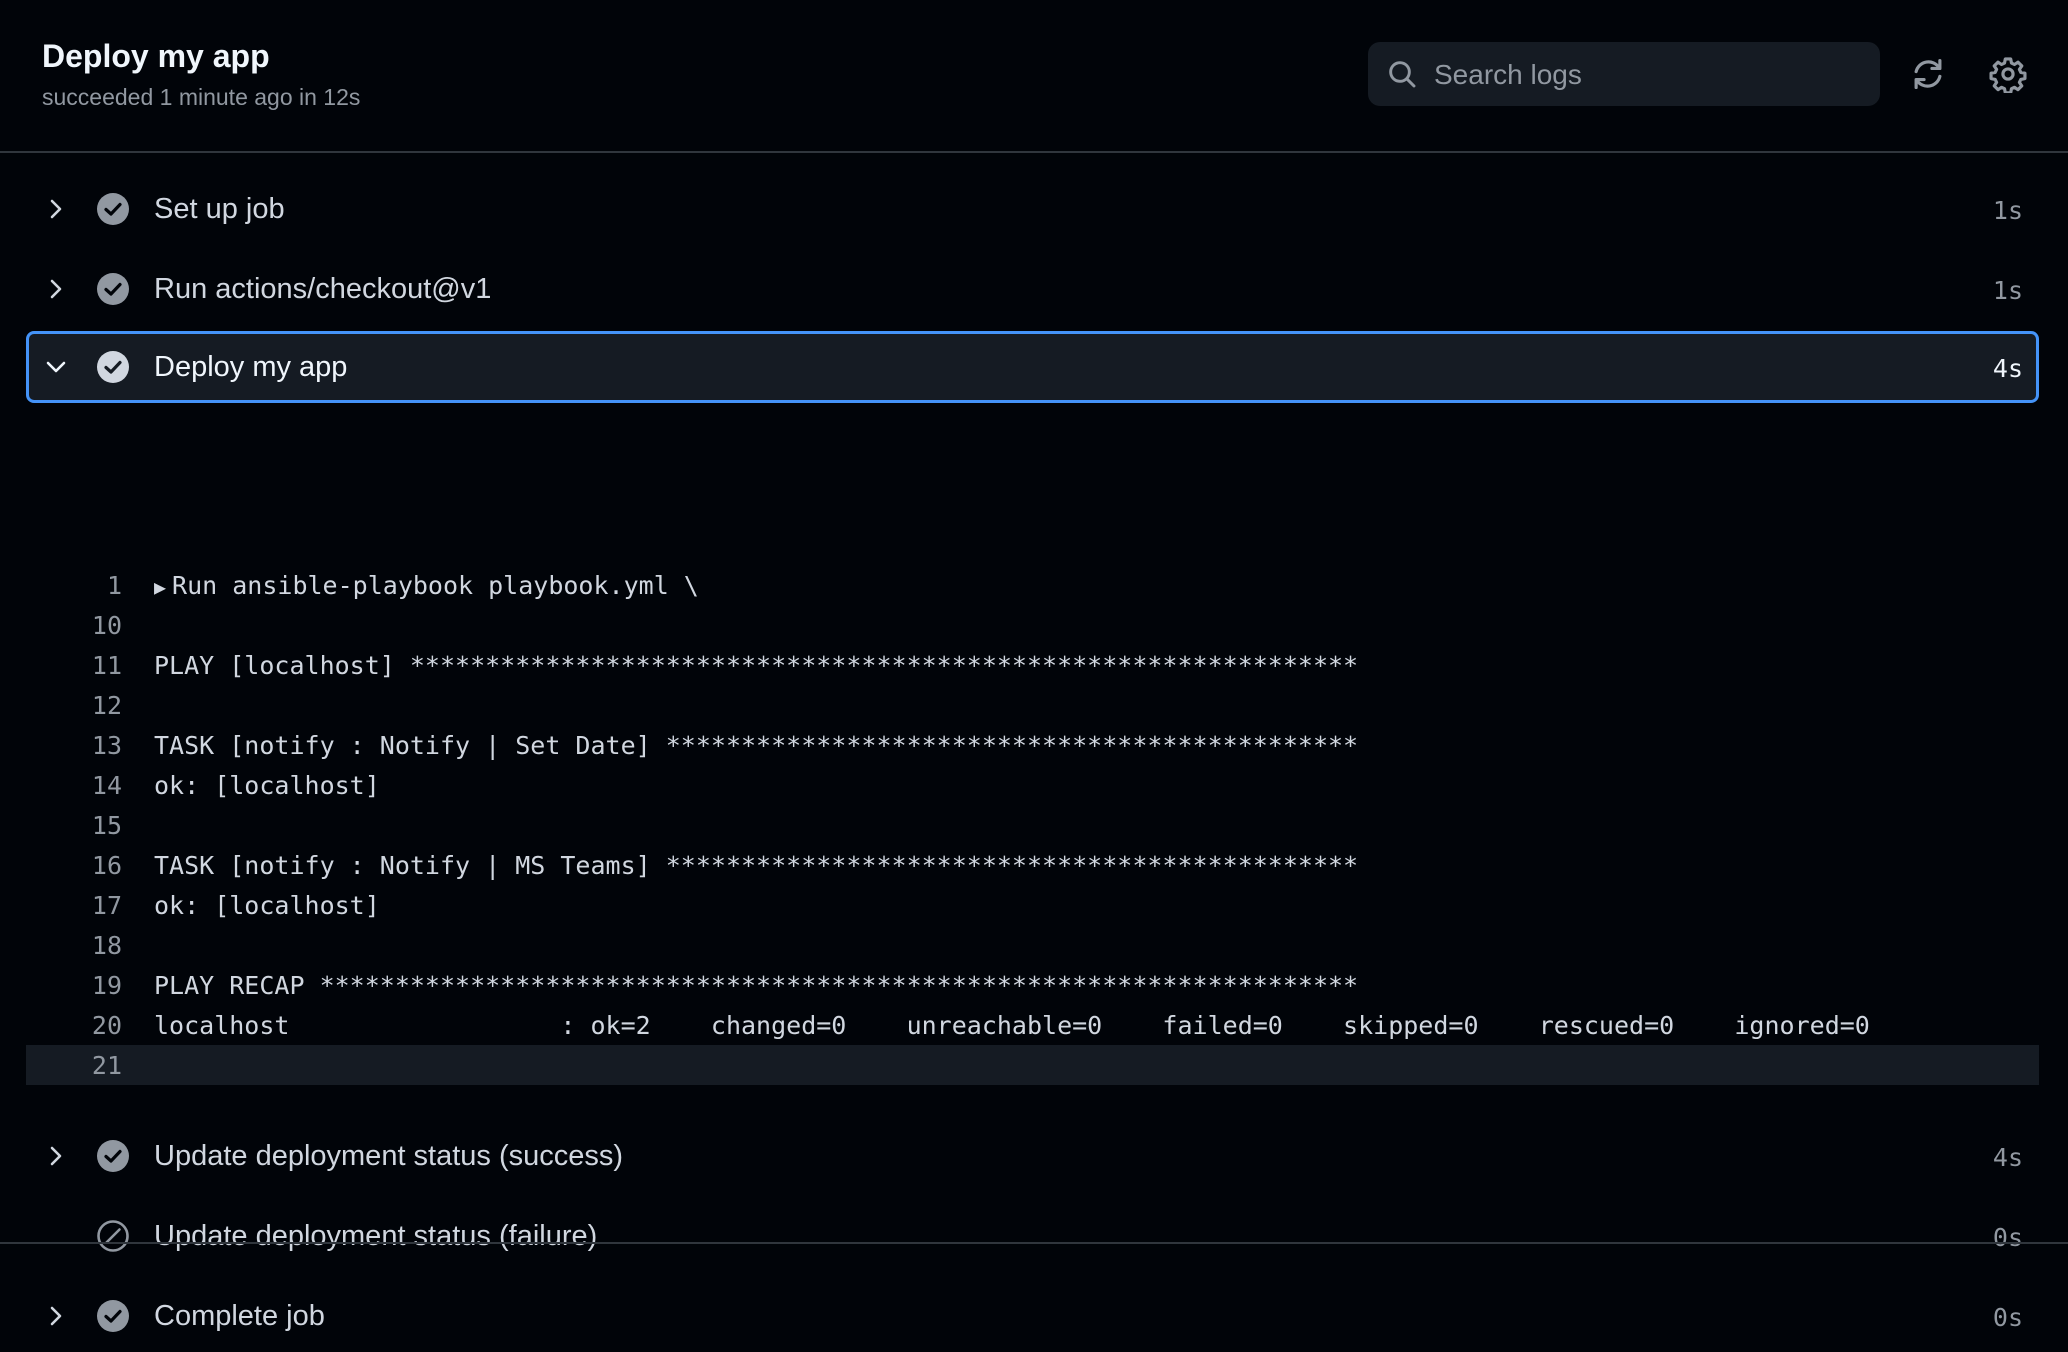 The image size is (2068, 1352). What do you see at coordinates (74, 745) in the screenshot?
I see `line-number: 13` at bounding box center [74, 745].